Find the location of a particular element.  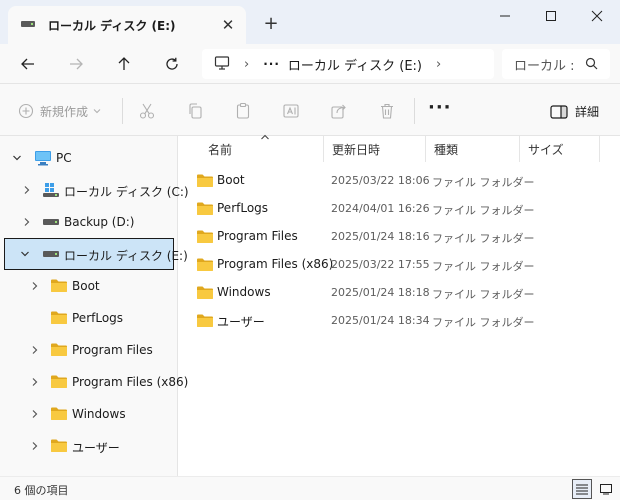

scissors-icon is located at coordinates (147, 111).